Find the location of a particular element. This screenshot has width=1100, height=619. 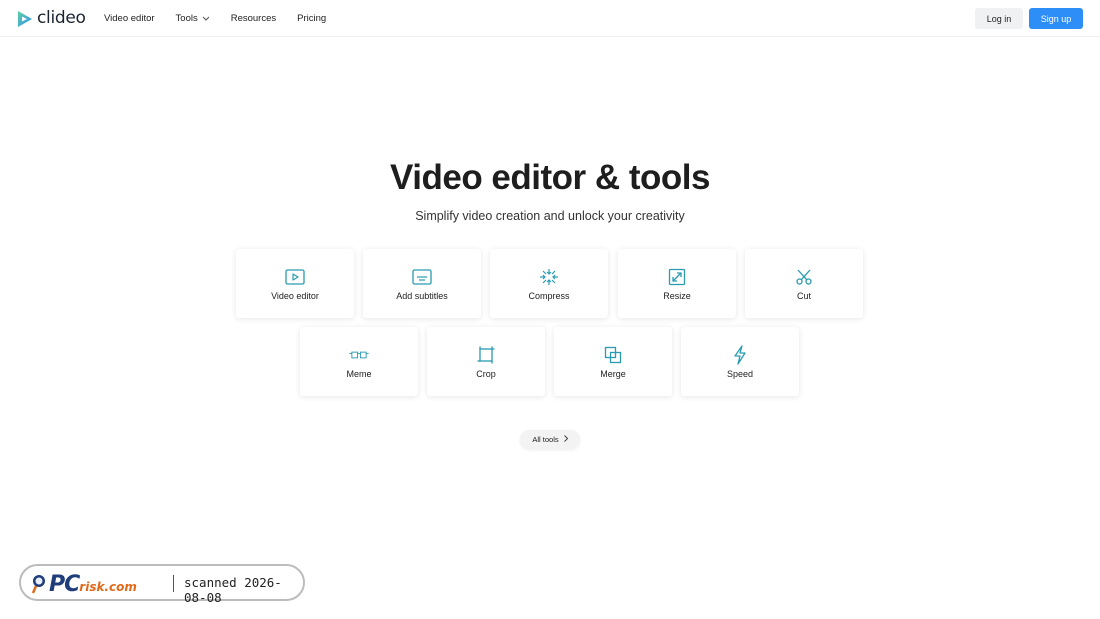

main-nav: Video editor Tools Resources Pricing is located at coordinates (225, 18).